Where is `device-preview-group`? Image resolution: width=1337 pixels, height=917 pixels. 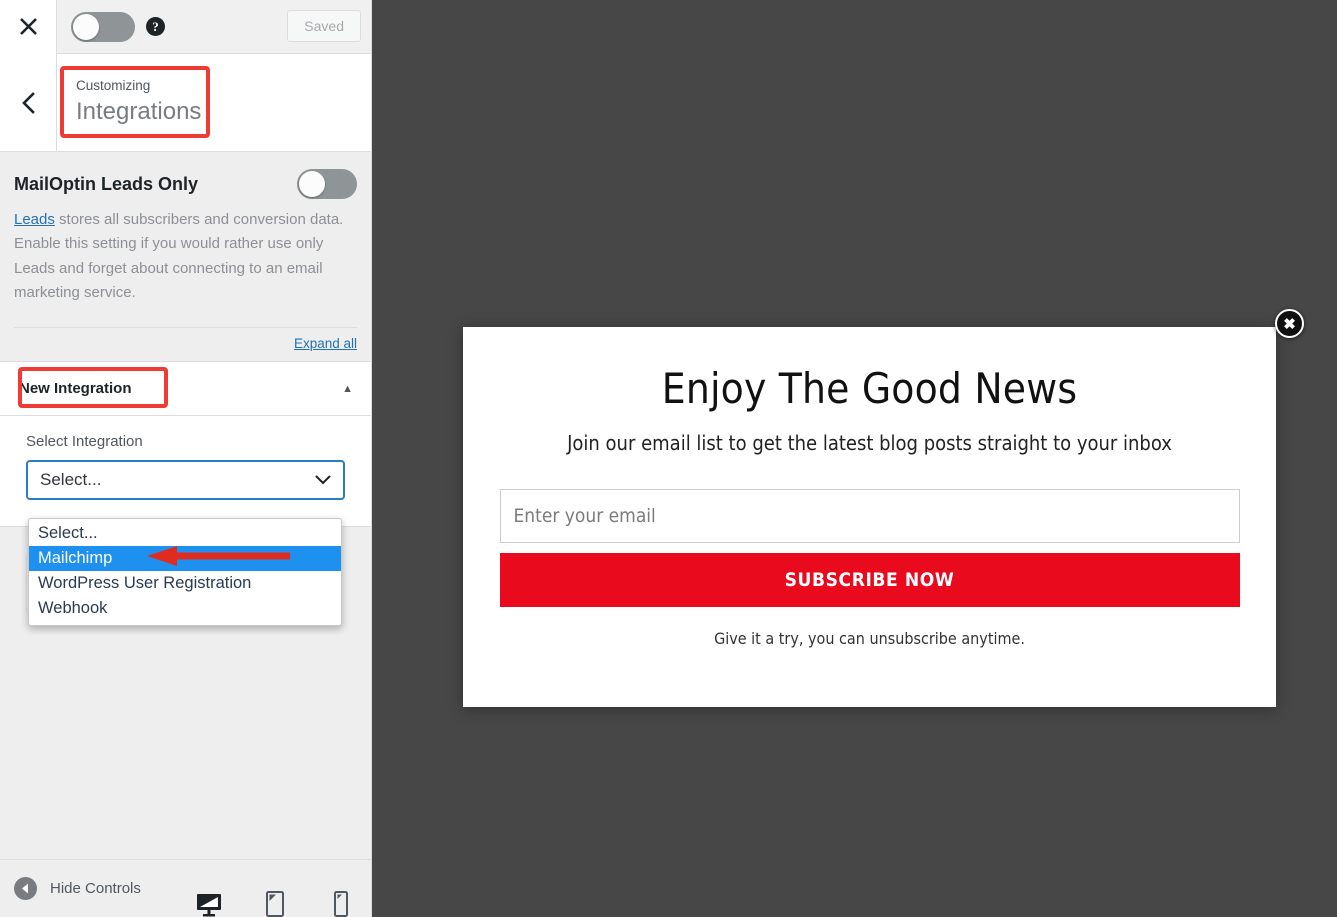
device-preview-group is located at coordinates (275, 902).